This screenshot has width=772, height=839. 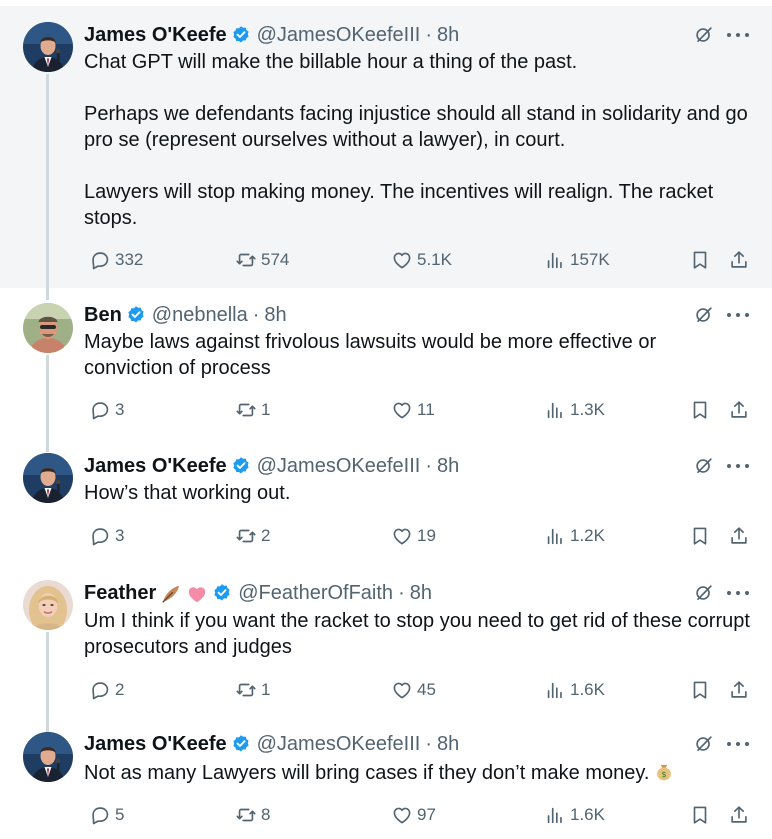 I want to click on reply-button: 5, so click(x=104, y=815).